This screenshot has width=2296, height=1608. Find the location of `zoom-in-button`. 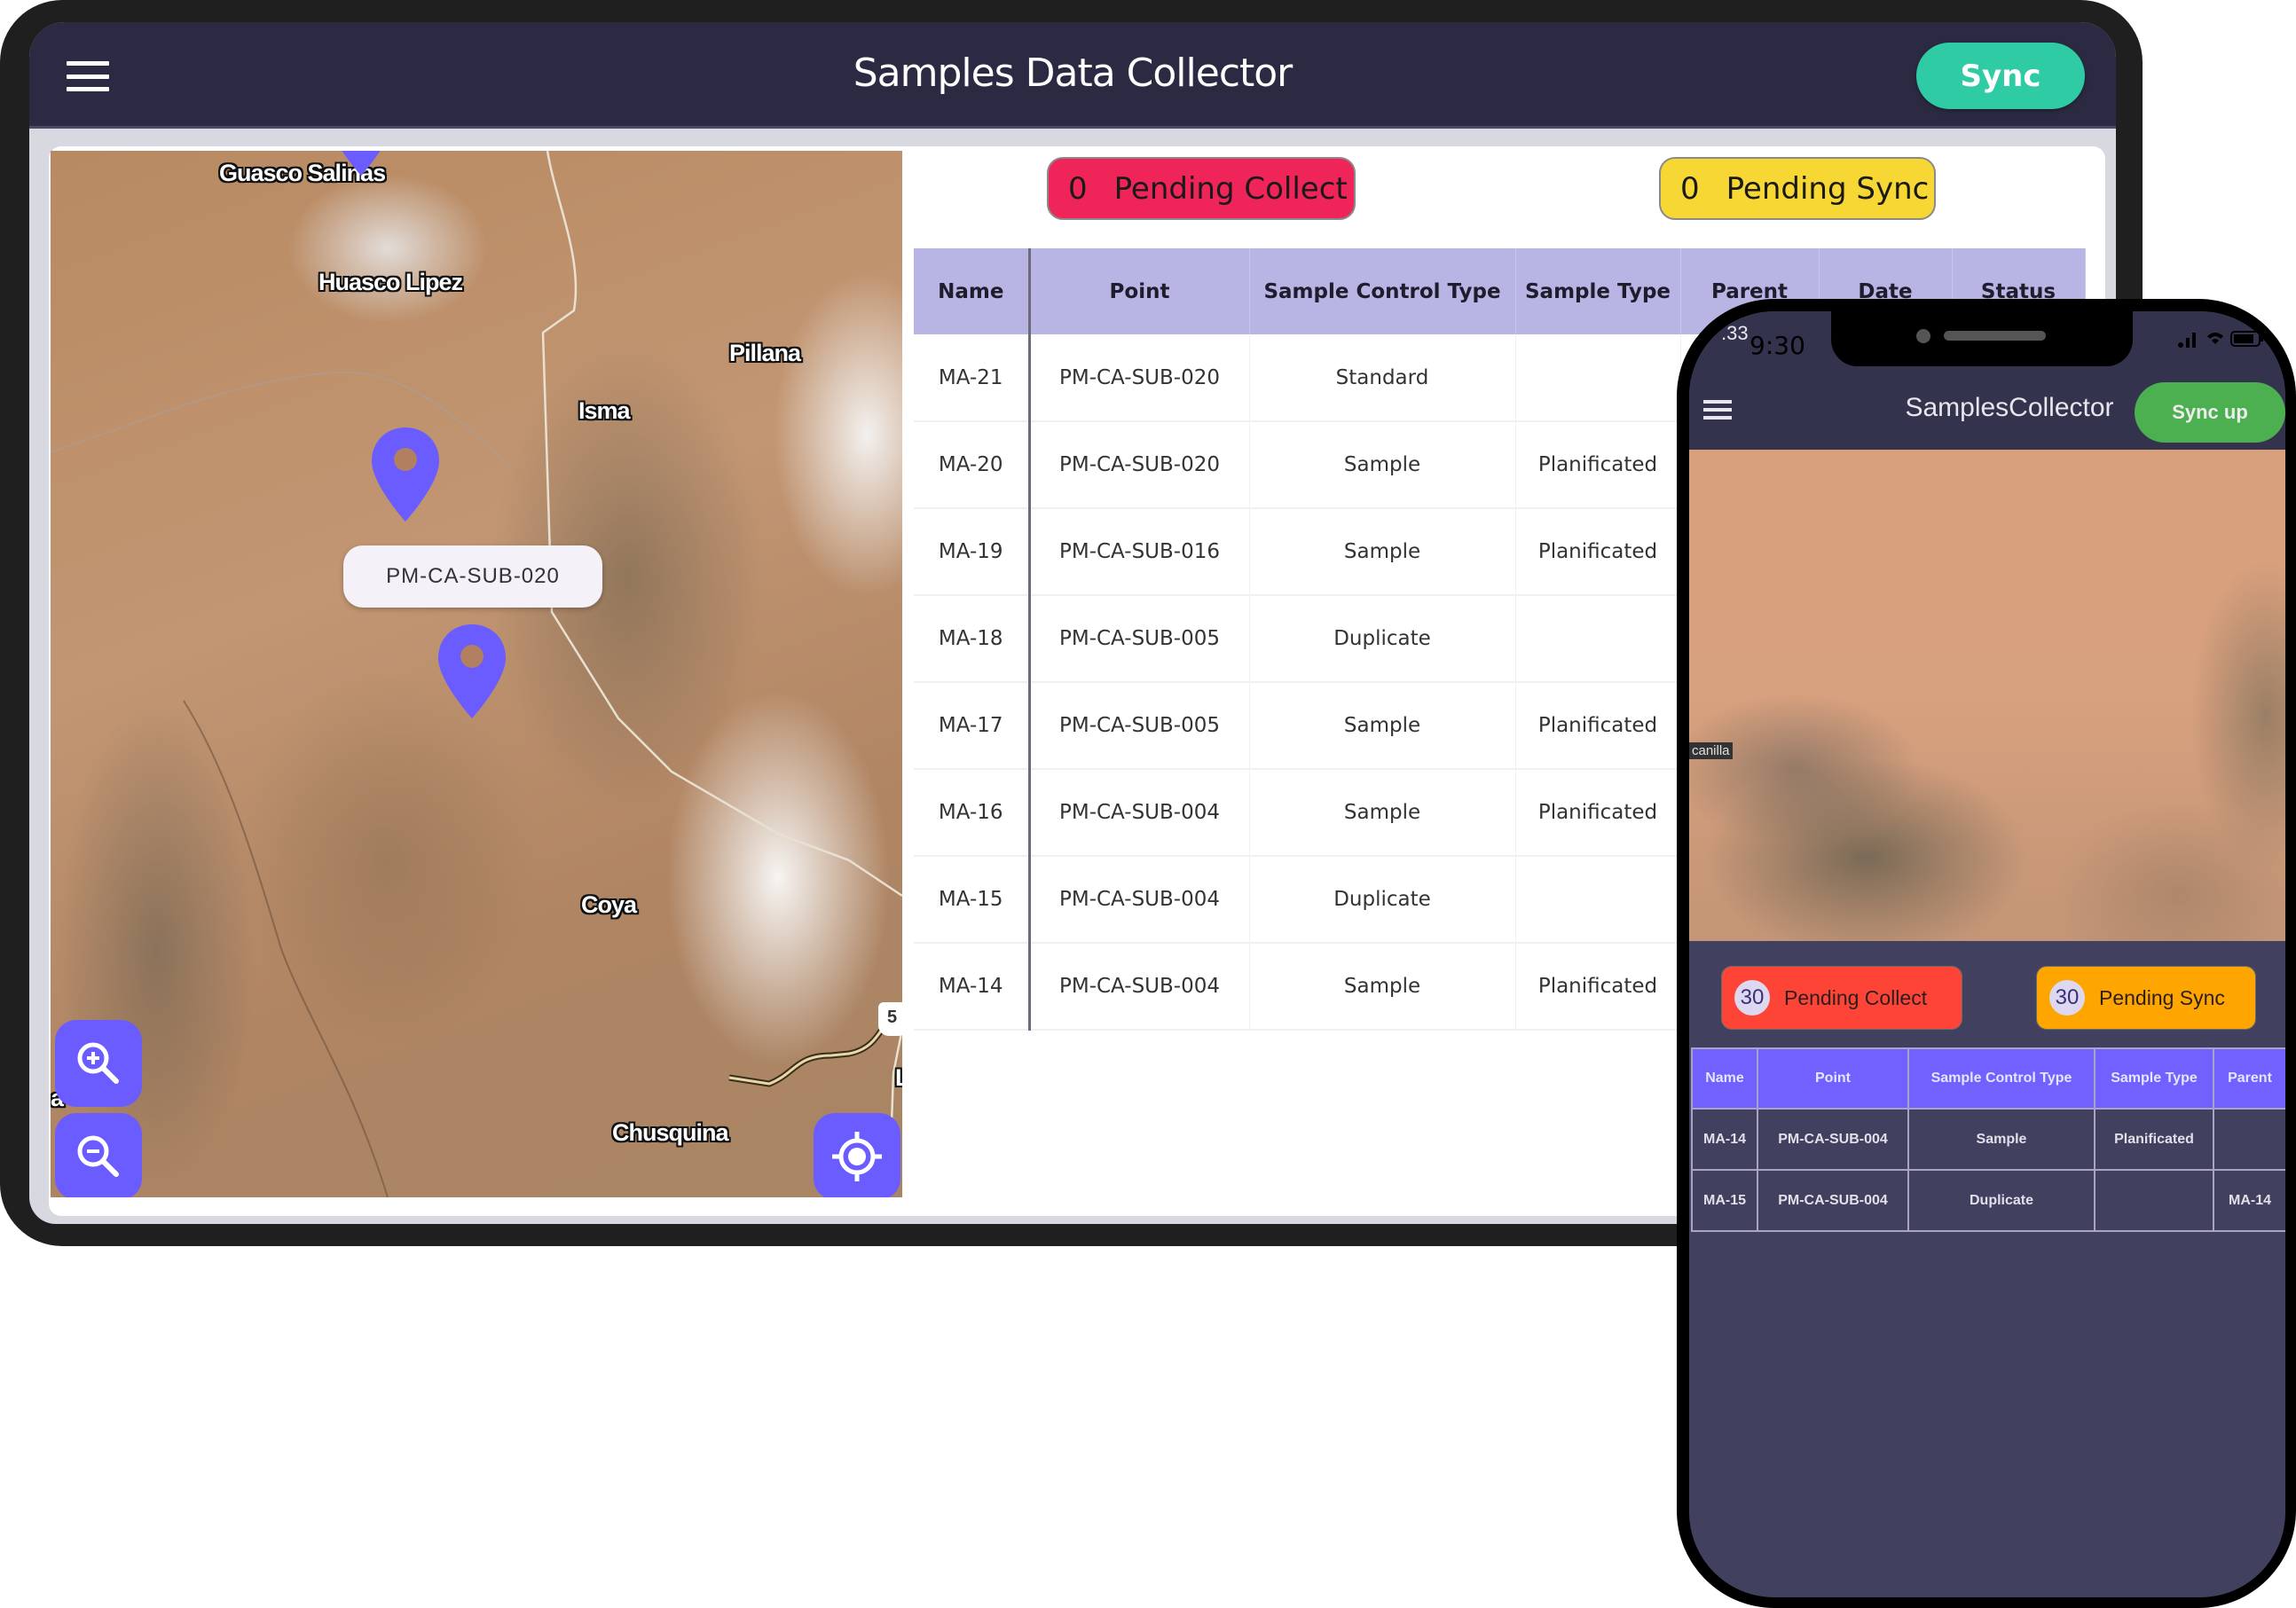

zoom-in-button is located at coordinates (98, 1064).